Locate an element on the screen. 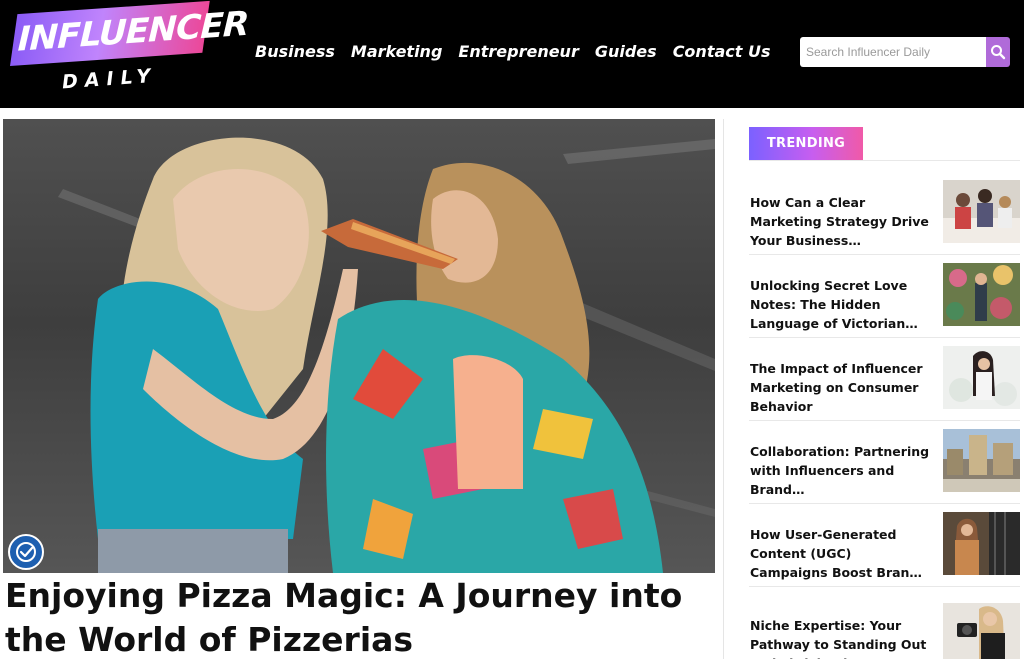 The image size is (1024, 659). trending-label: TRENDING is located at coordinates (806, 143).